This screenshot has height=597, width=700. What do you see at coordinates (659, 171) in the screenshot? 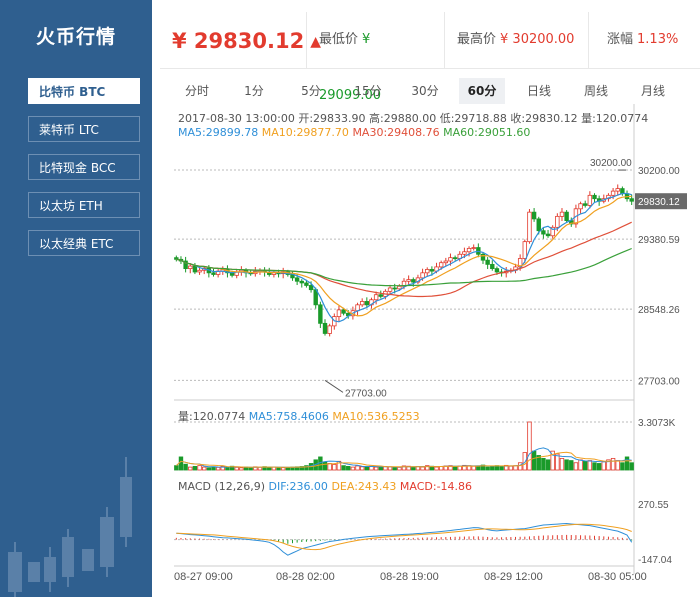
I see `price-tick-label: 30200.00` at bounding box center [659, 171].